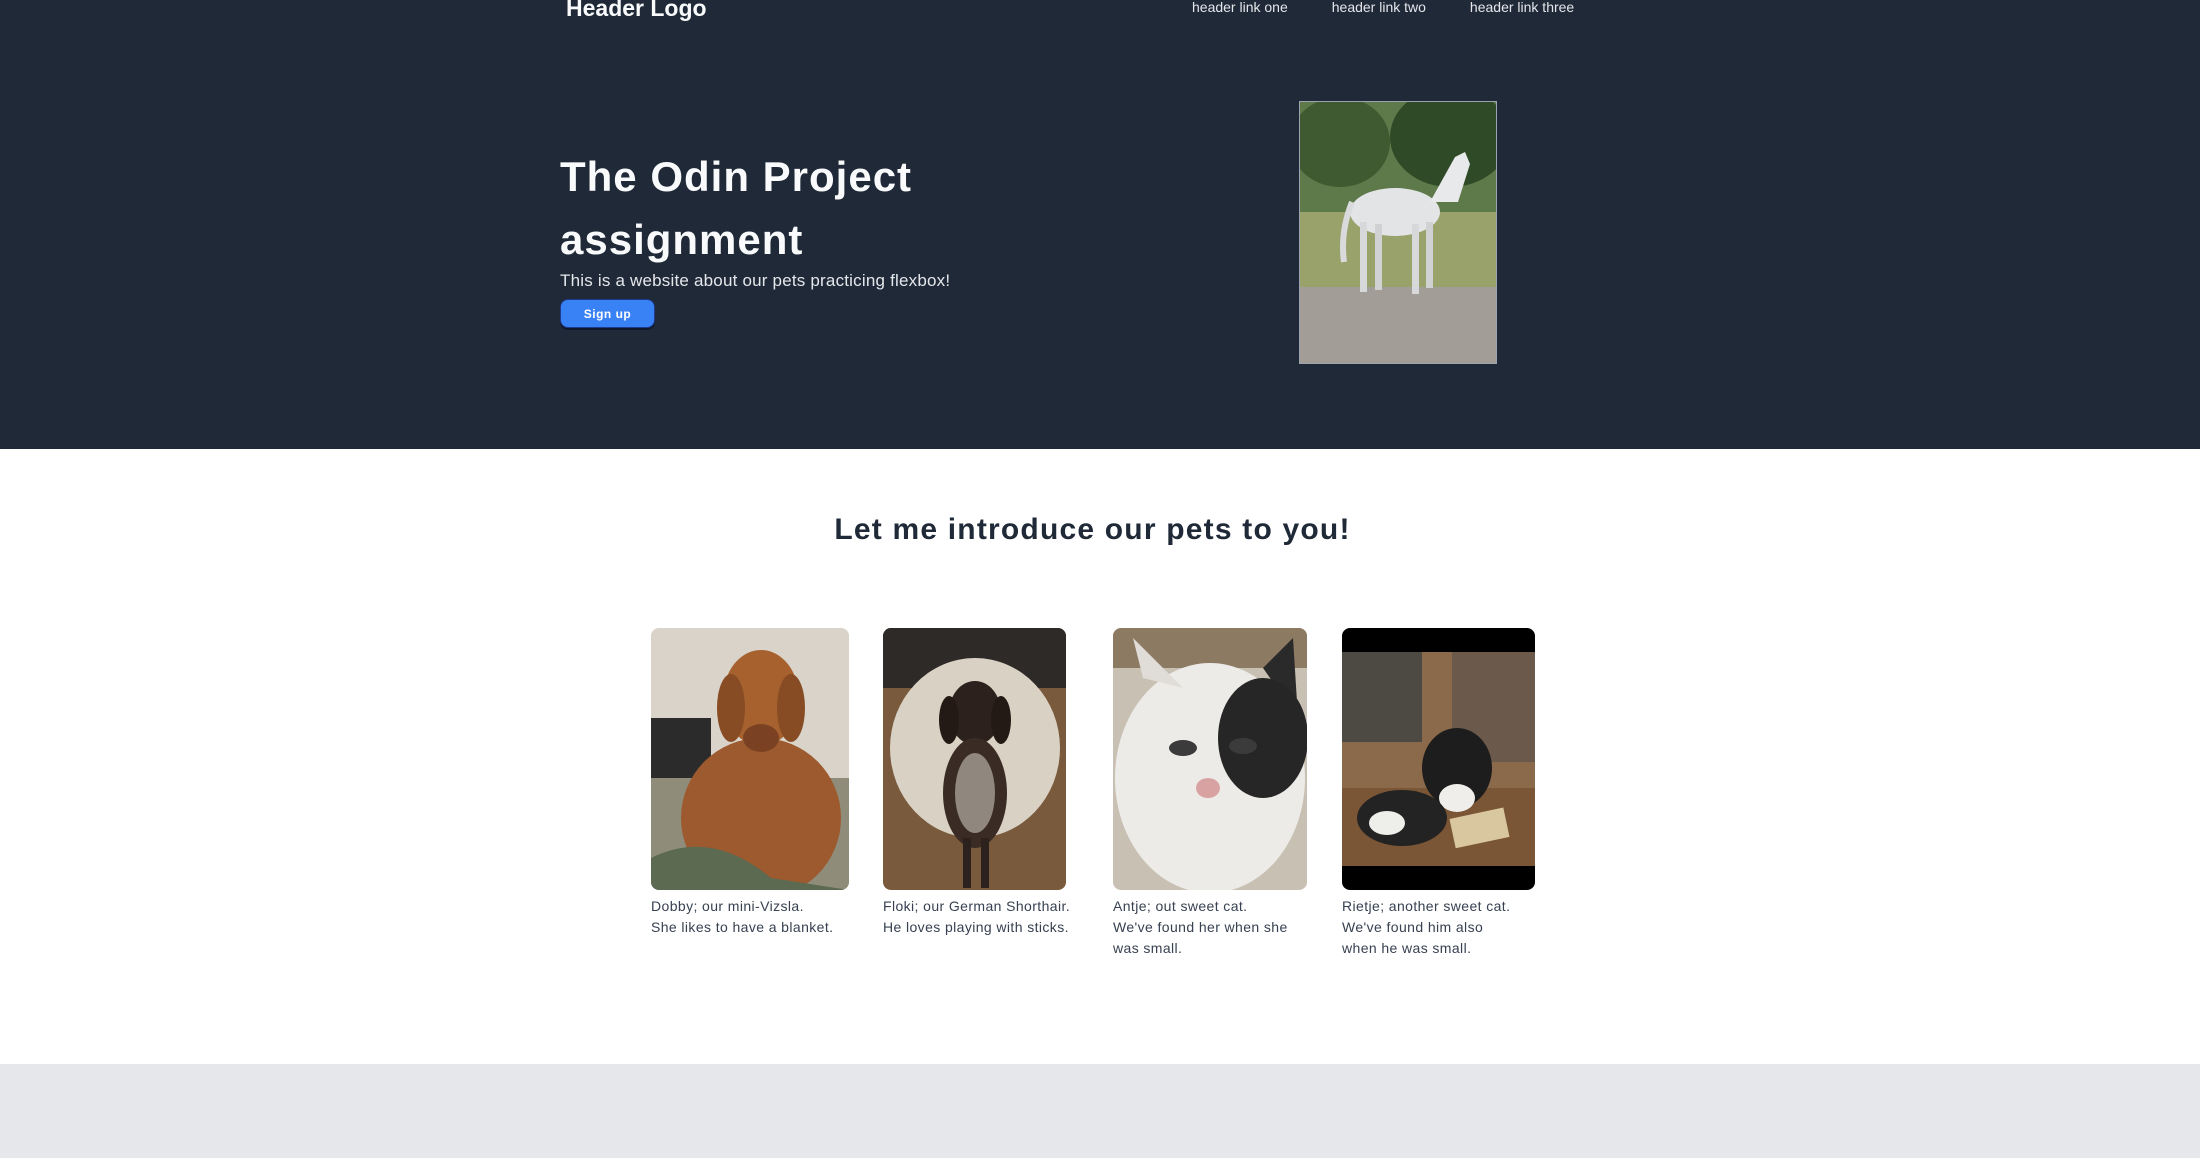  What do you see at coordinates (1200, 927) in the screenshot?
I see `caption-line: We've found her when she` at bounding box center [1200, 927].